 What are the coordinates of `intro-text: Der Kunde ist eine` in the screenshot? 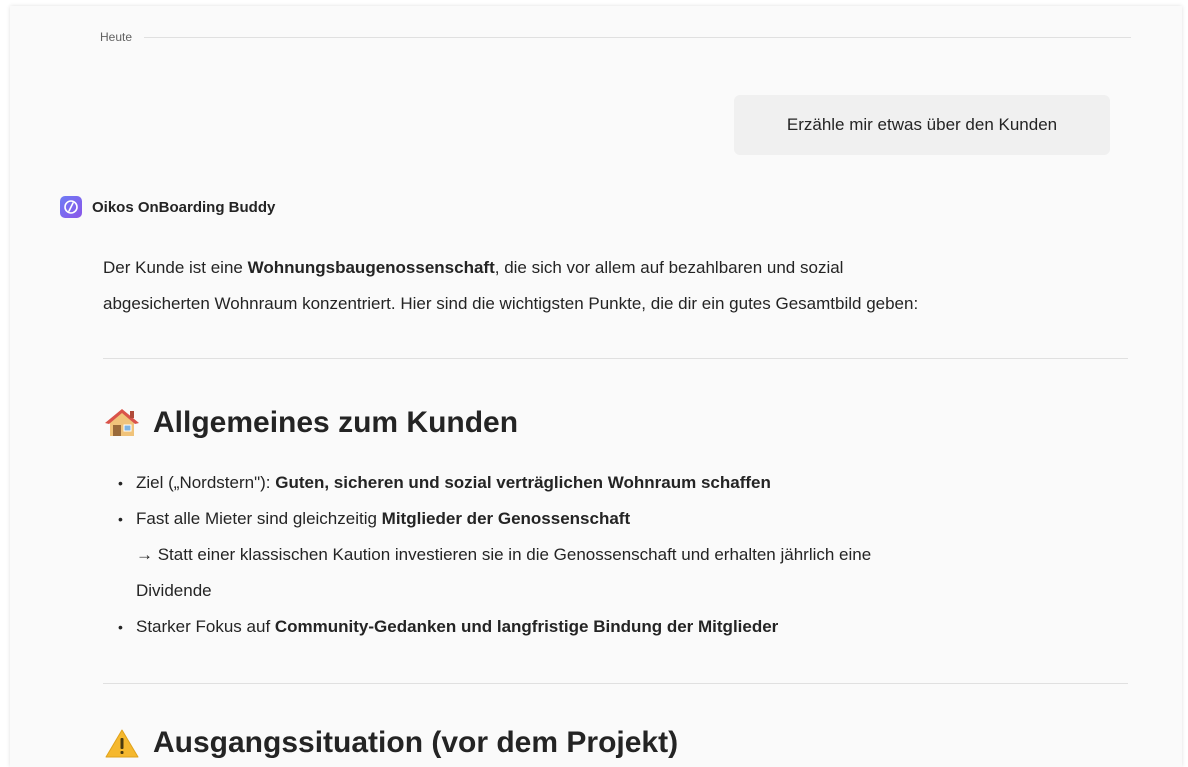 It's located at (175, 267).